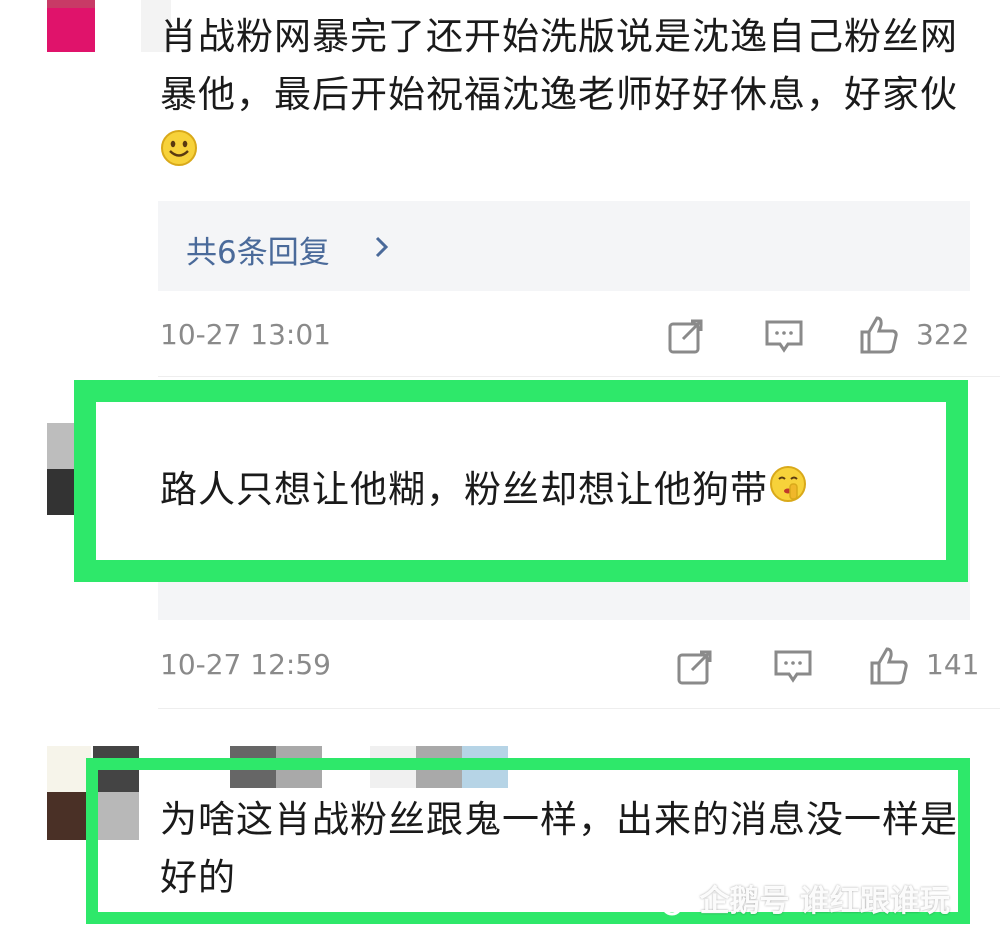 The image size is (1000, 932). Describe the element at coordinates (101, 481) in the screenshot. I see `highlight-box-inner-edge` at that location.